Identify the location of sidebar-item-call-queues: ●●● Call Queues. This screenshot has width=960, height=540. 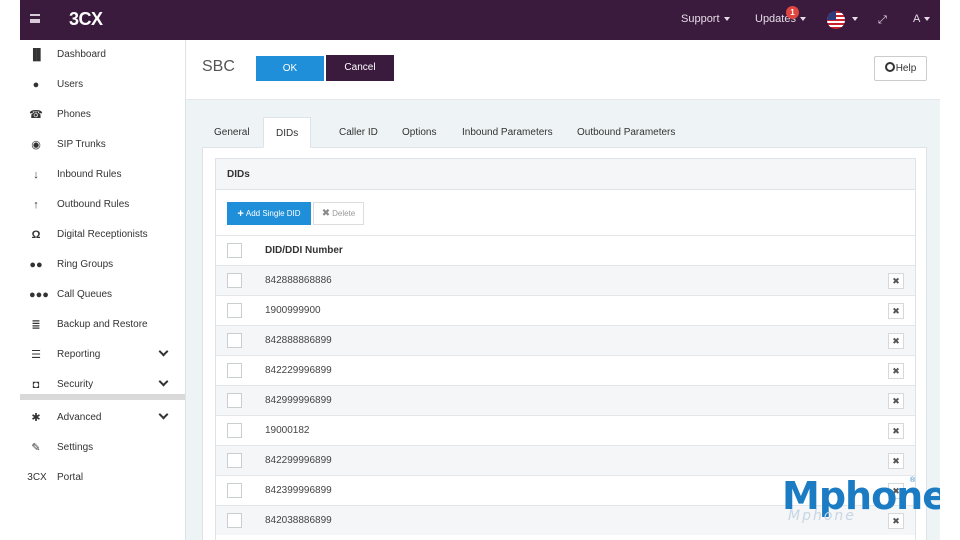
(102, 295).